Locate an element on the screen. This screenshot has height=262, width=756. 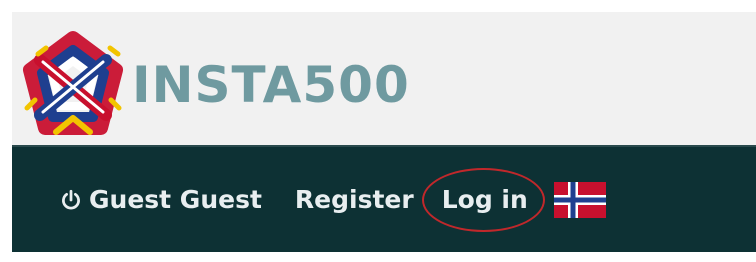
login-label: Log in is located at coordinates (484, 199).